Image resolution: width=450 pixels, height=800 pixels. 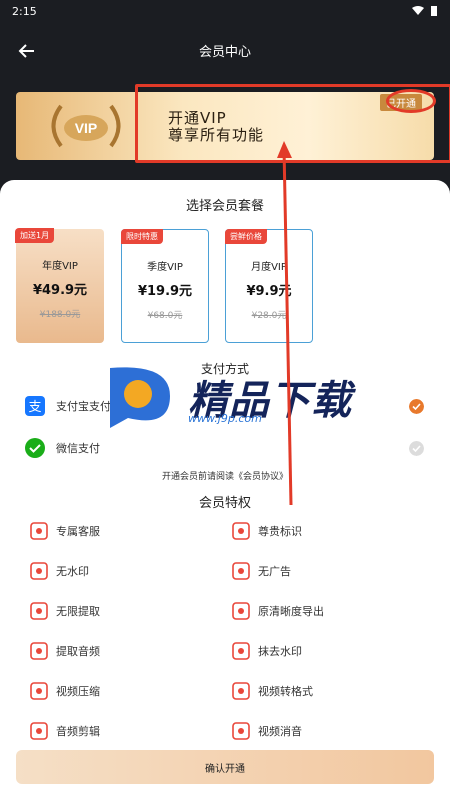 I want to click on plan-price: ¥19.9元, so click(x=165, y=291).